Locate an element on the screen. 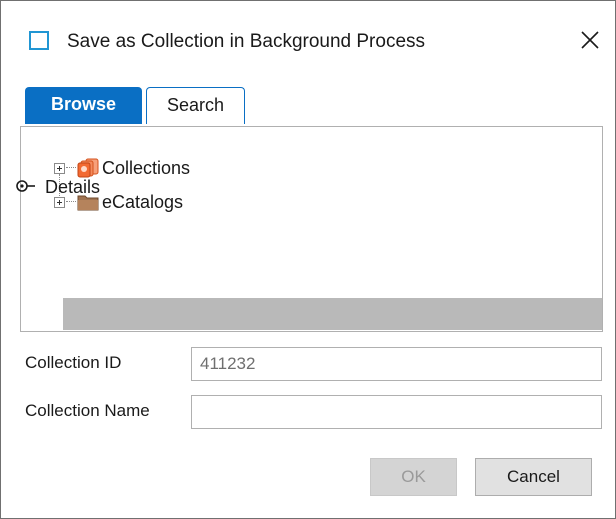 This screenshot has width=616, height=519. cancel-button: Cancel is located at coordinates (533, 477).